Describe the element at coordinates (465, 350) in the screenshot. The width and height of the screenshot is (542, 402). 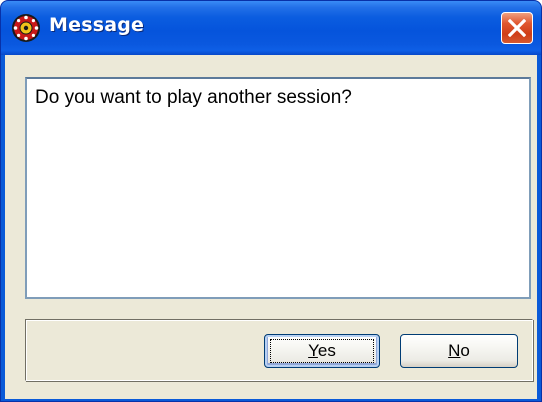
I see `no-label: o` at that location.